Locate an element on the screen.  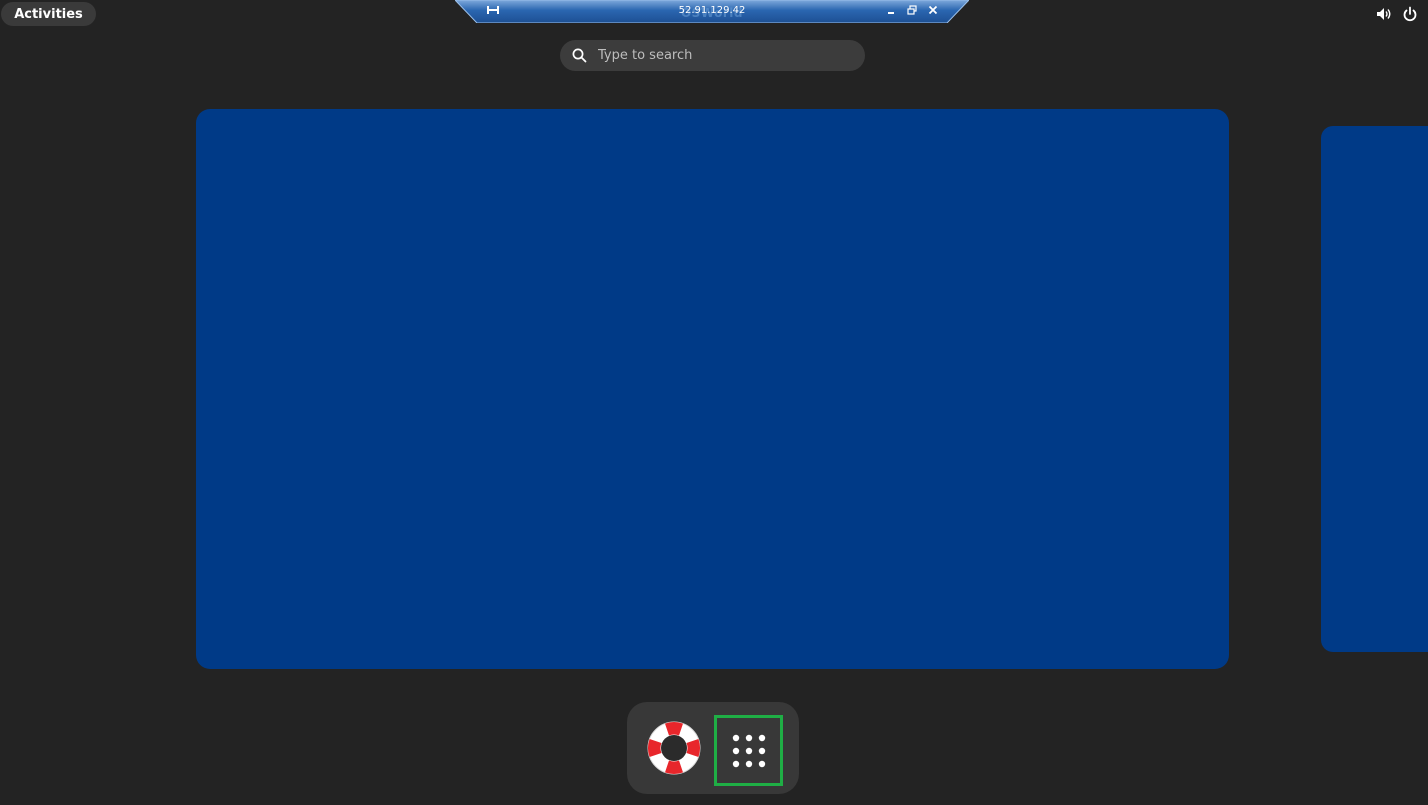
search-input is located at coordinates (725, 55).